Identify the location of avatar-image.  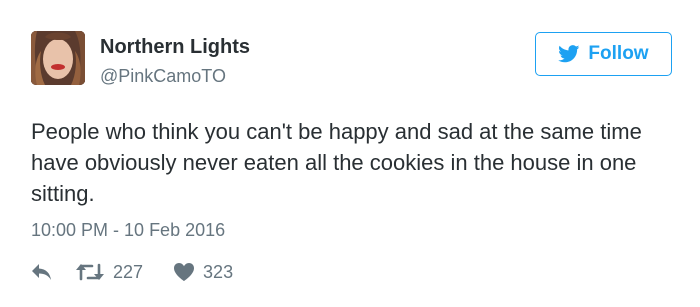
(58, 58).